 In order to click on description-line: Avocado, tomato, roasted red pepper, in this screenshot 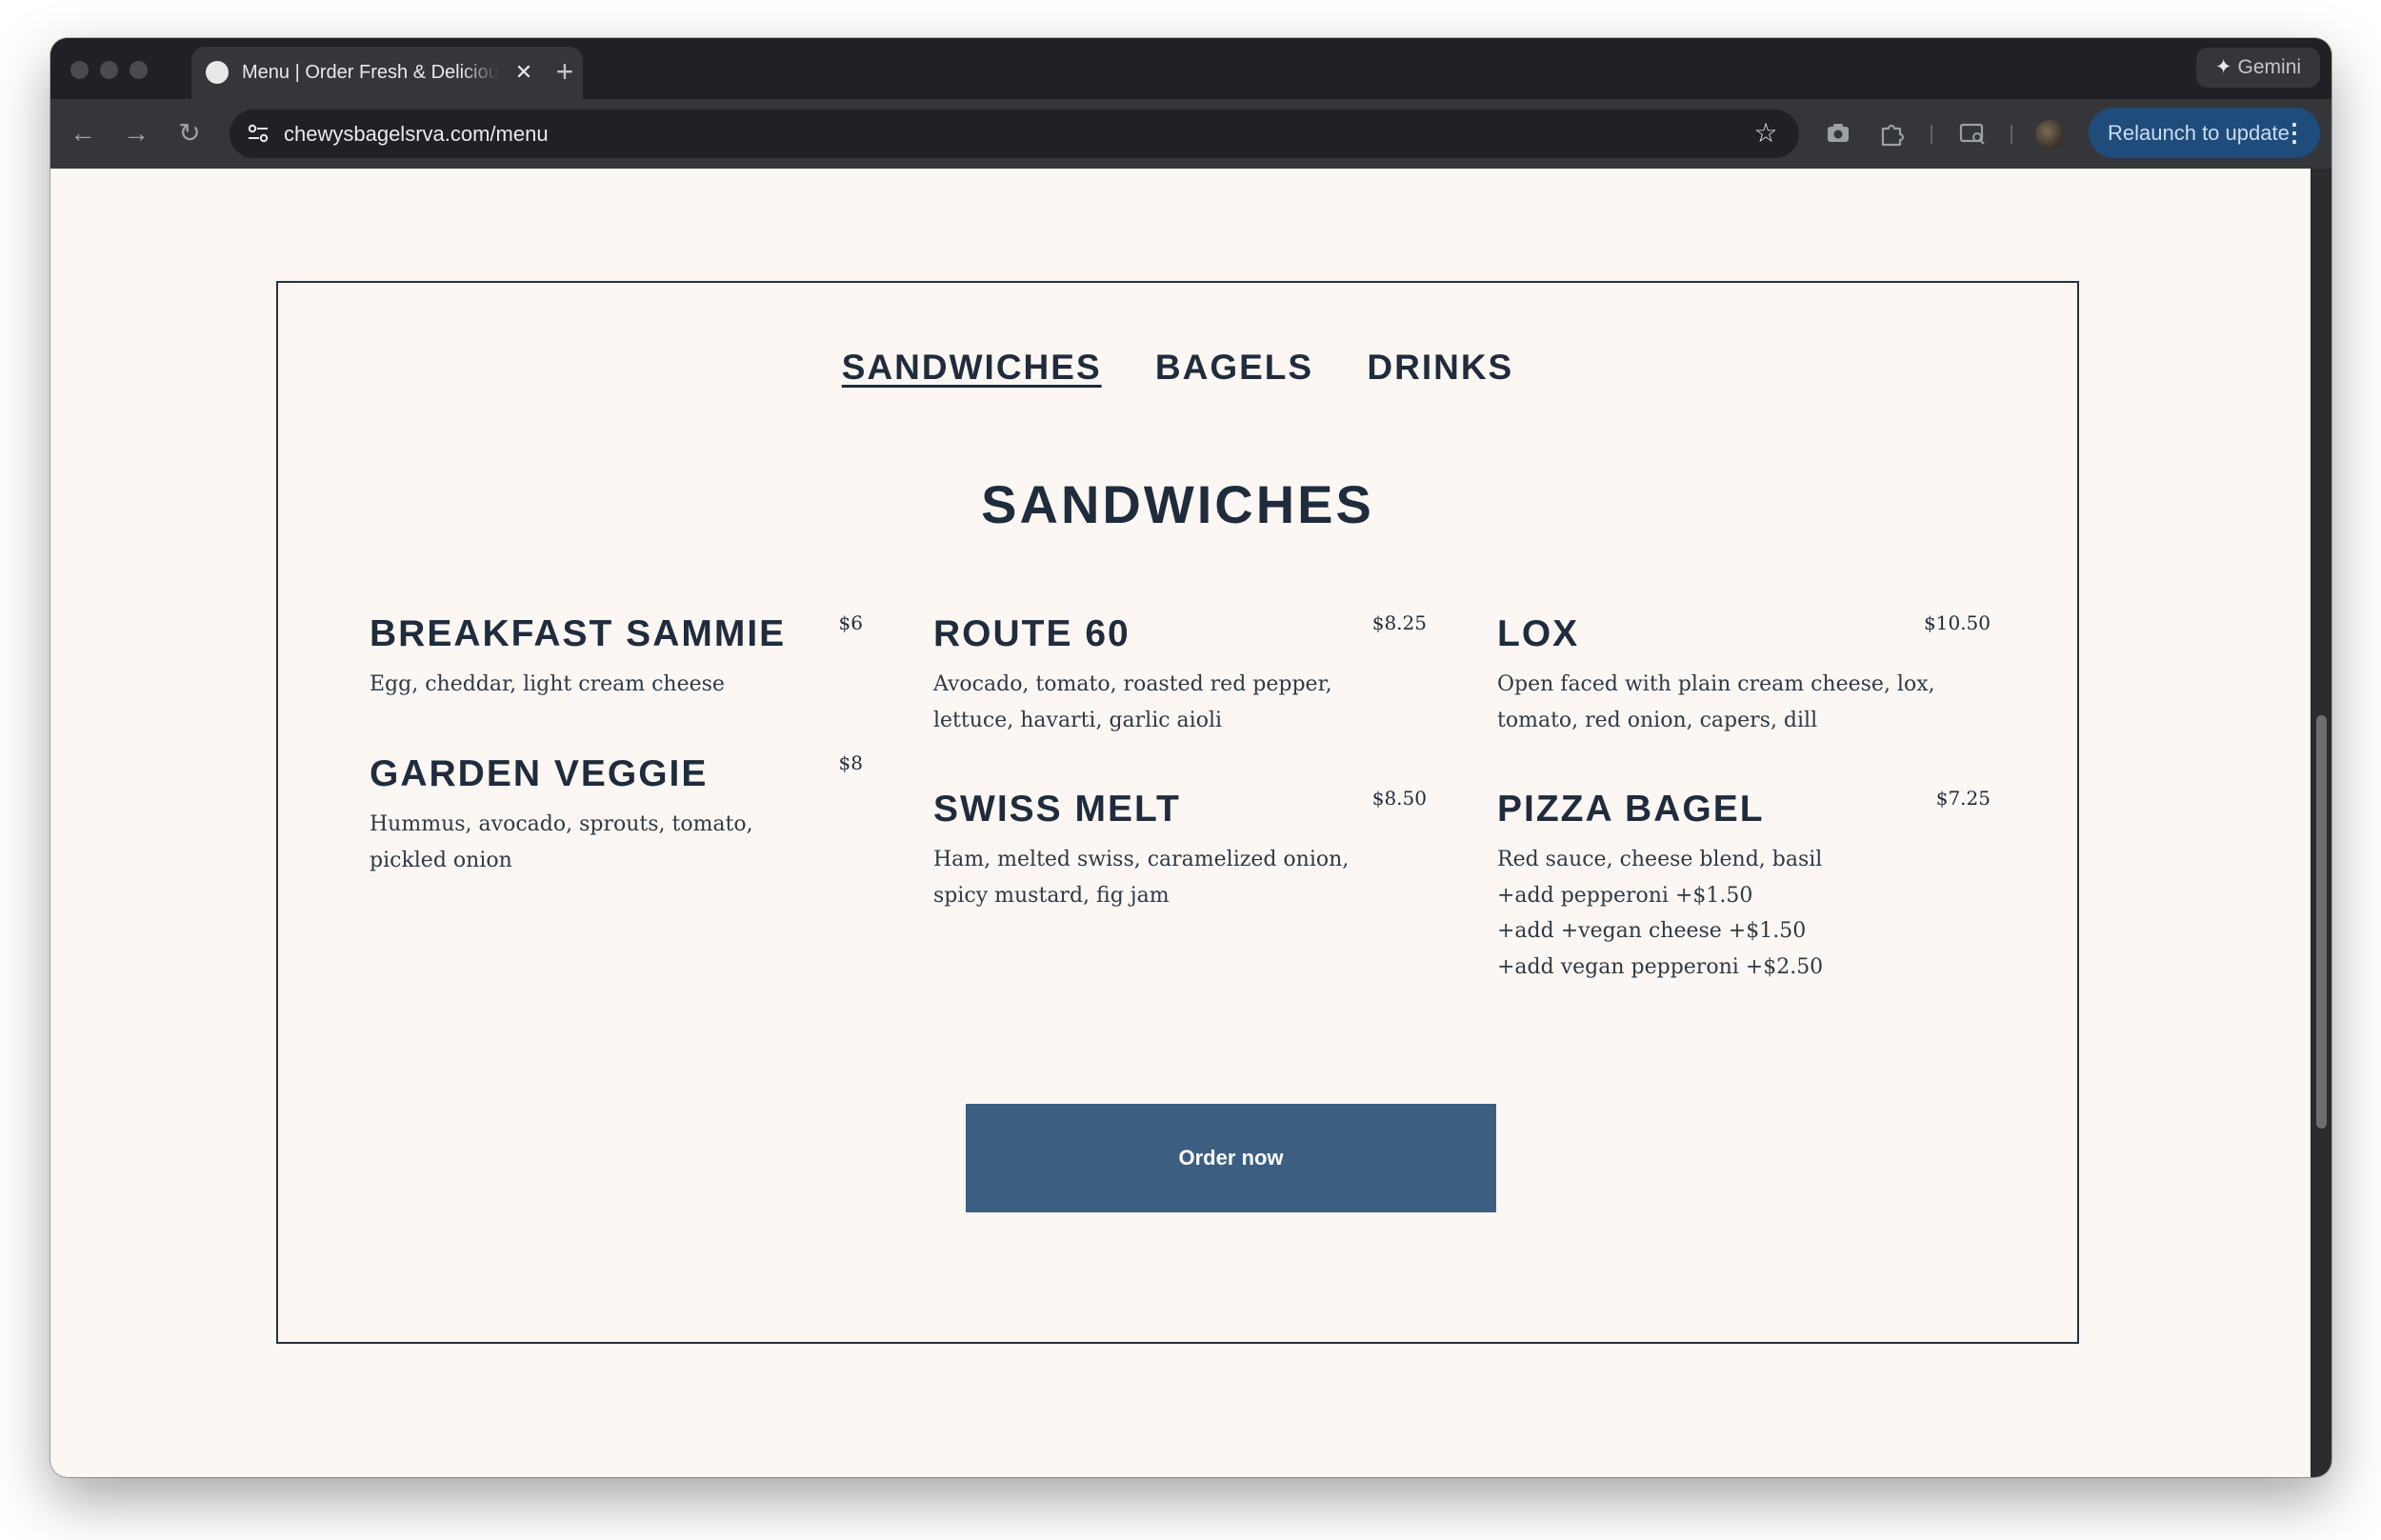, I will do `click(1132, 684)`.